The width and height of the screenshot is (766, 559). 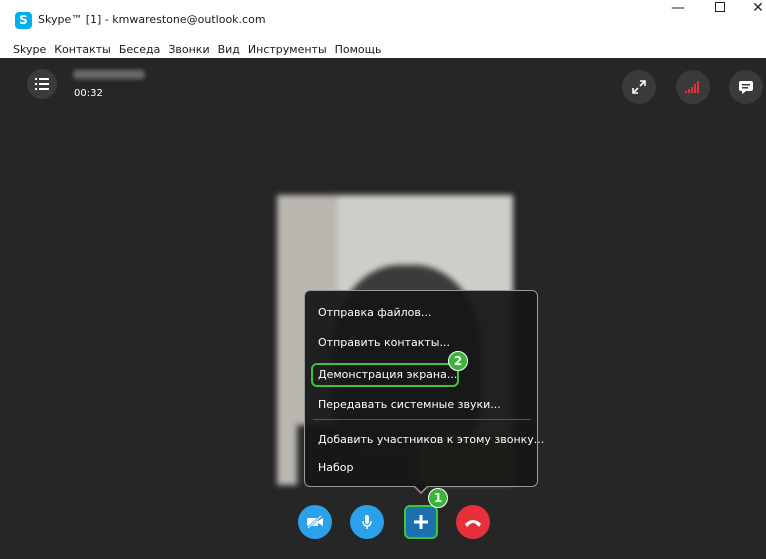 I want to click on hang-up-icon, so click(x=473, y=523).